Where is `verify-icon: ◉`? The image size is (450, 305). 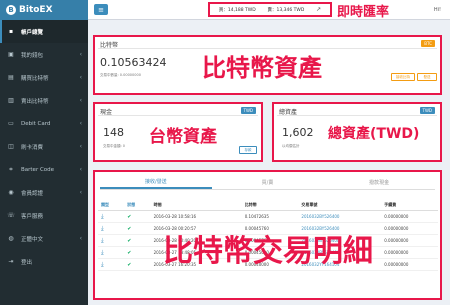 verify-icon: ◉ is located at coordinates (11, 192).